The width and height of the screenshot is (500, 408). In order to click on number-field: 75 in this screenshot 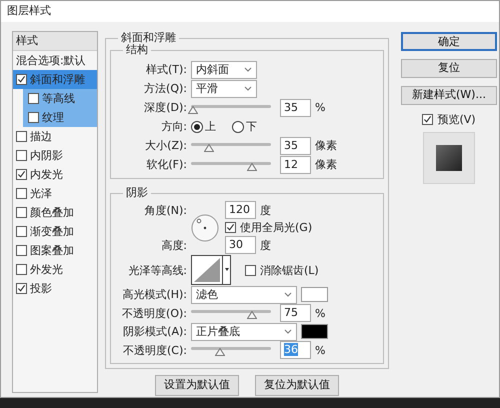, I will do `click(295, 313)`.